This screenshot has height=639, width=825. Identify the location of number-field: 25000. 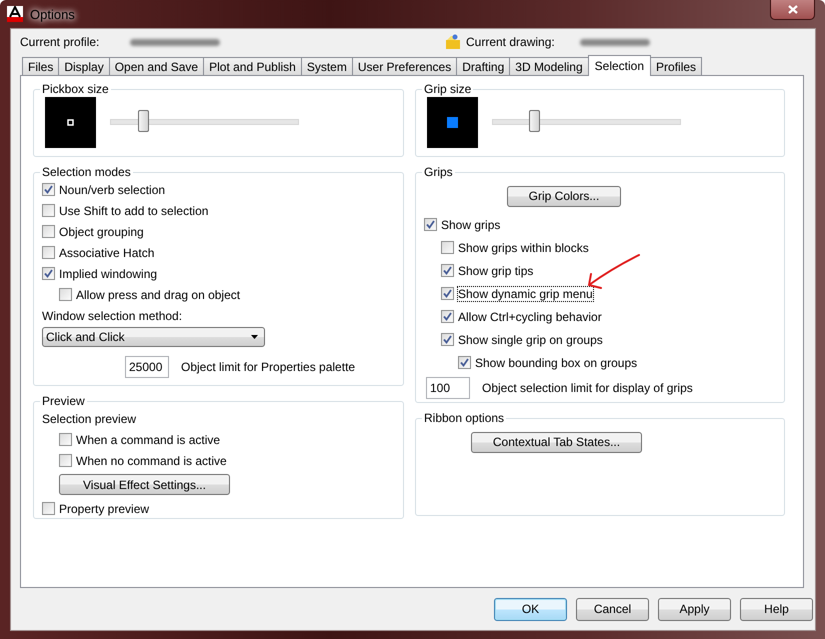
(147, 367).